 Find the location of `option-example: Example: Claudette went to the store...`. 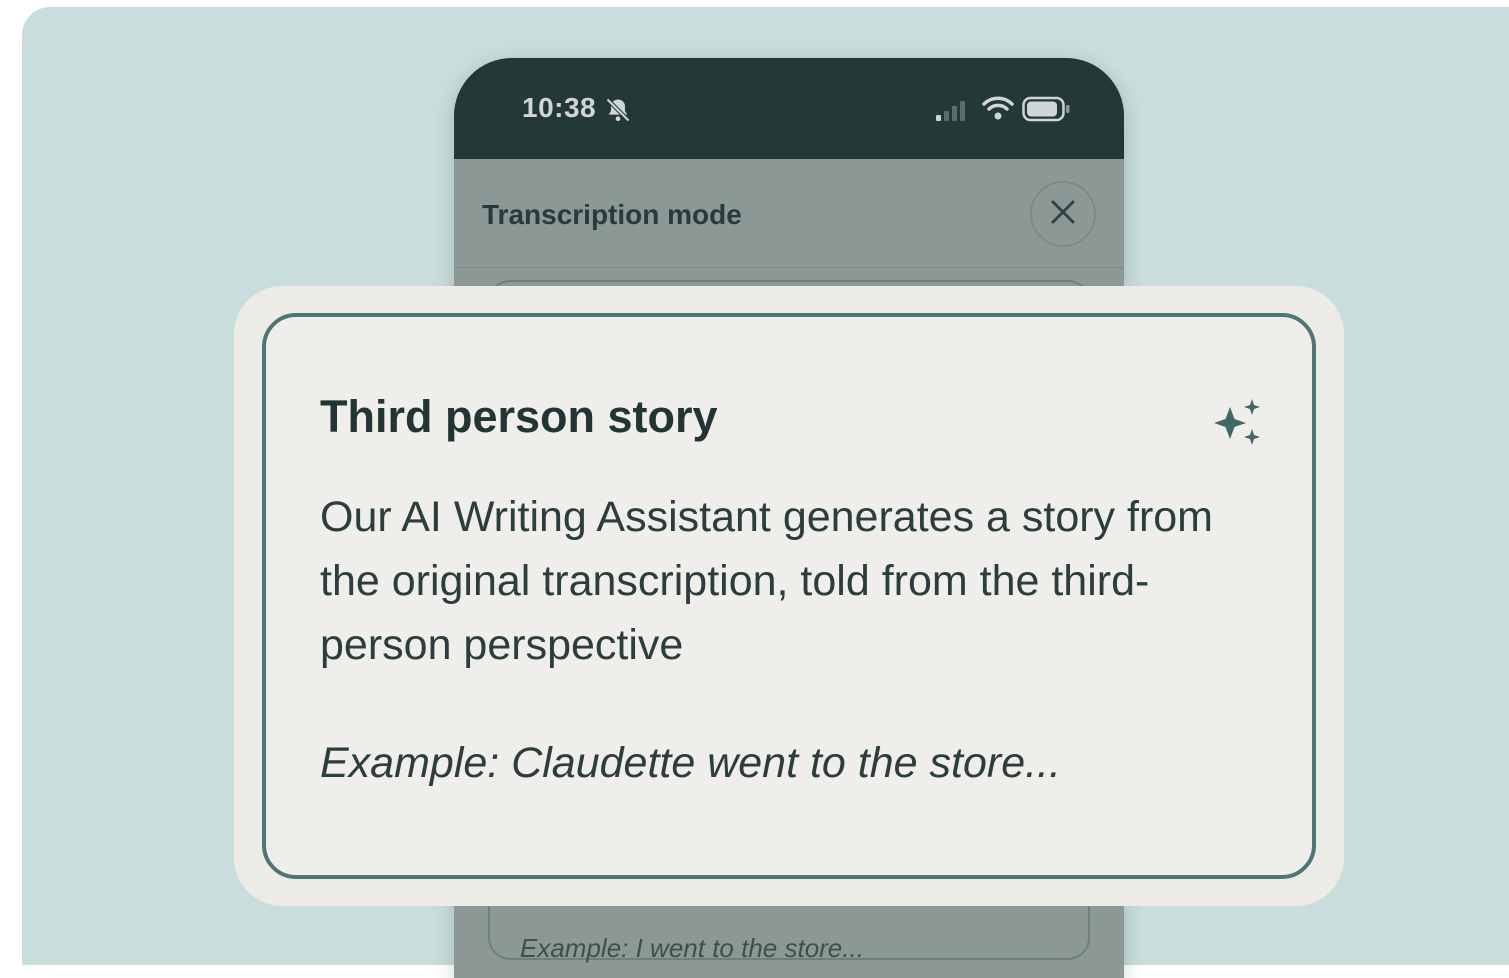

option-example: Example: Claudette went to the store... is located at coordinates (690, 763).